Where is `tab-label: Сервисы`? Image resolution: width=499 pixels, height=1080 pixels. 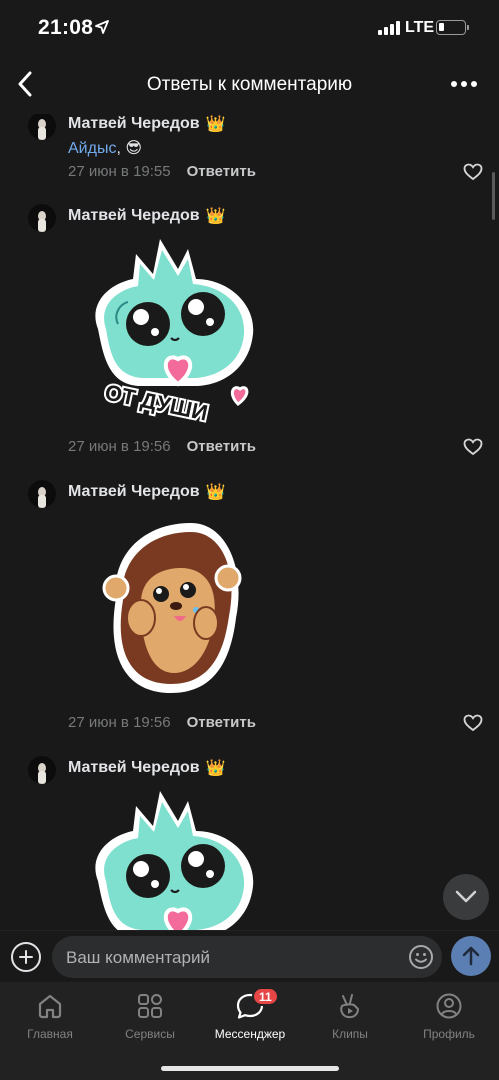 tab-label: Сервисы is located at coordinates (150, 1034).